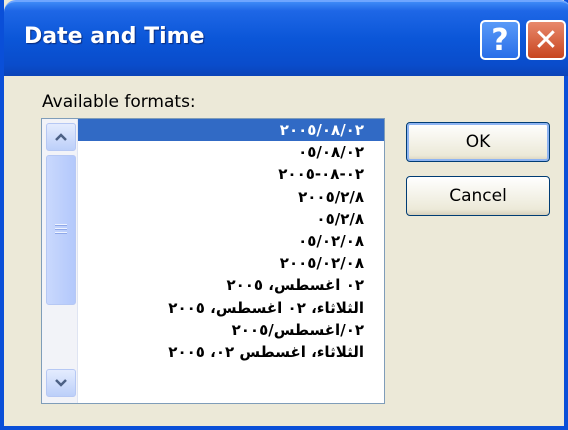 The width and height of the screenshot is (568, 430). What do you see at coordinates (231, 308) in the screenshot?
I see `list-item: الثلاثاء، ٠٢ اغسطس، ٢٠٠٥` at bounding box center [231, 308].